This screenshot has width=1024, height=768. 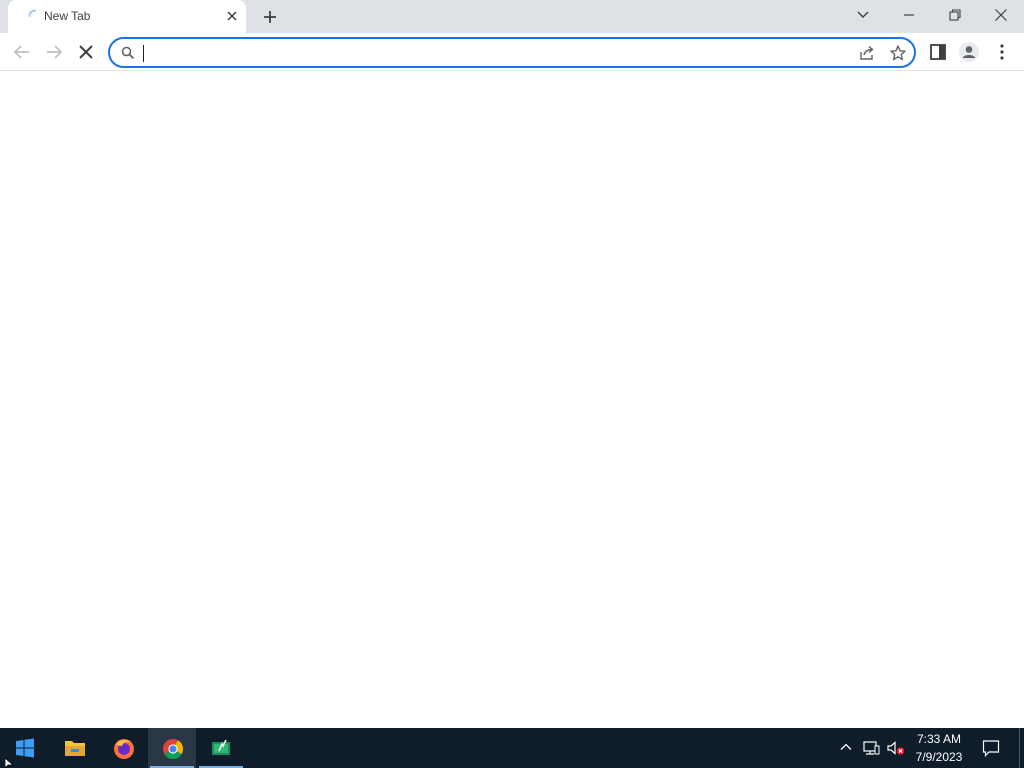 What do you see at coordinates (67, 16) in the screenshot?
I see `tab-title: New Tab` at bounding box center [67, 16].